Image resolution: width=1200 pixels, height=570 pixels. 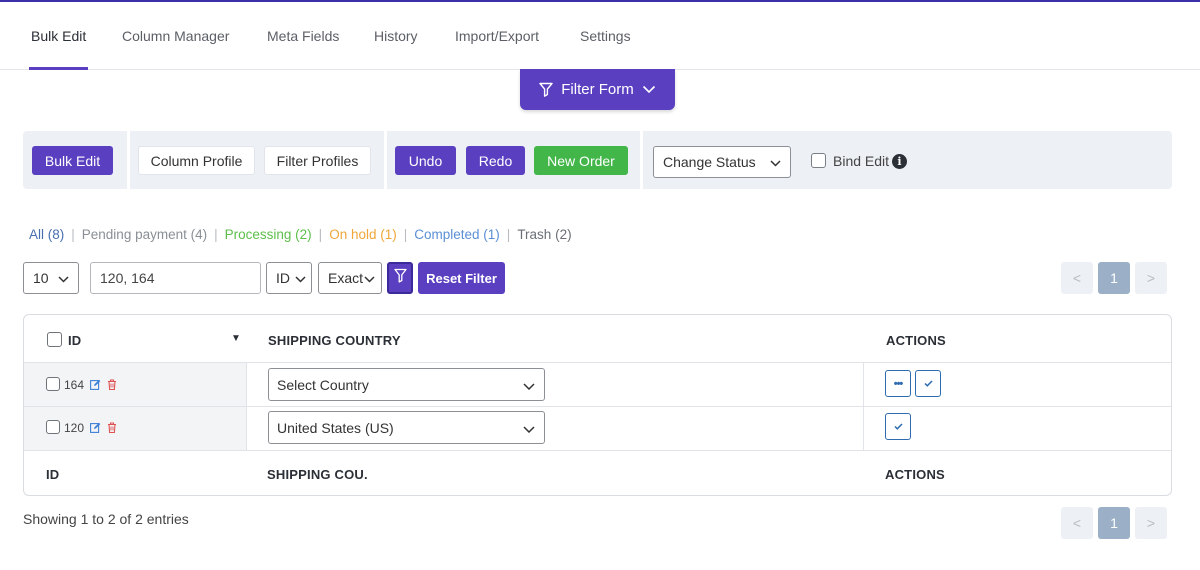 I want to click on status-link-on-hold: On hold (1), so click(x=363, y=234).